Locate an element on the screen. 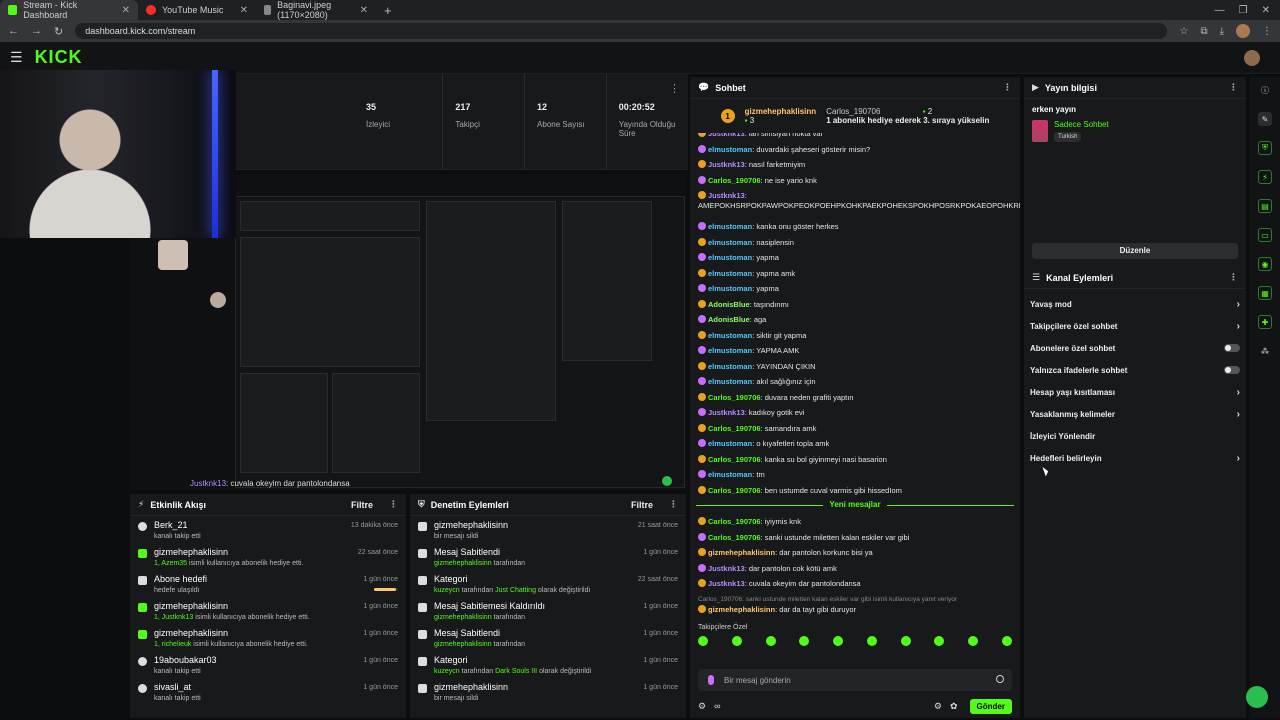  star-icon: ☆ is located at coordinates (1183, 31).